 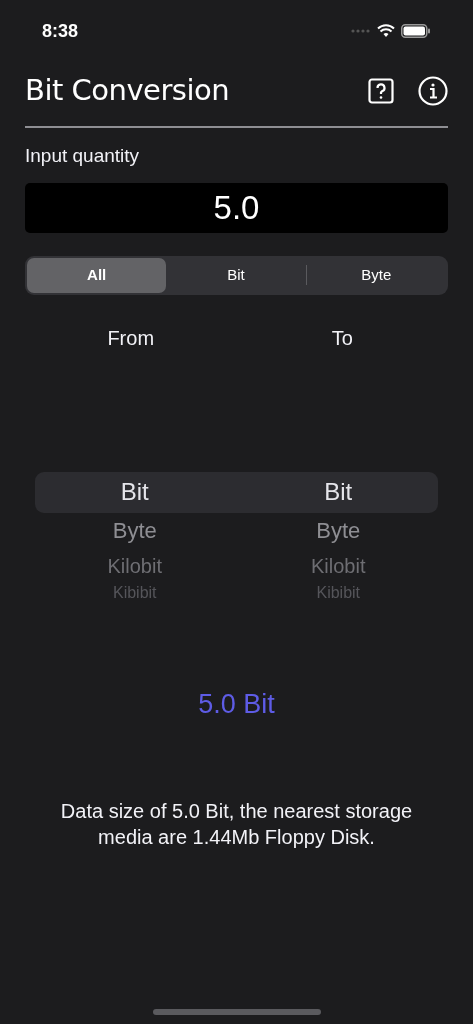 I want to click on result-text: 5.0 Bit, so click(x=236, y=704).